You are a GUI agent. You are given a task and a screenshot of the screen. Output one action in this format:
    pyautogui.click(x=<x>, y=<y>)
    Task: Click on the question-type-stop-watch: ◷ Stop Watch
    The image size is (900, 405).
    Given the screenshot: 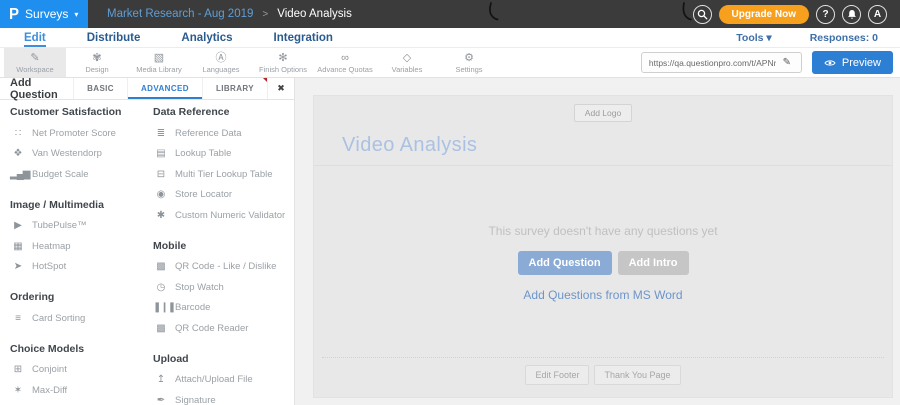 What is the action you would take?
    pyautogui.click(x=223, y=287)
    